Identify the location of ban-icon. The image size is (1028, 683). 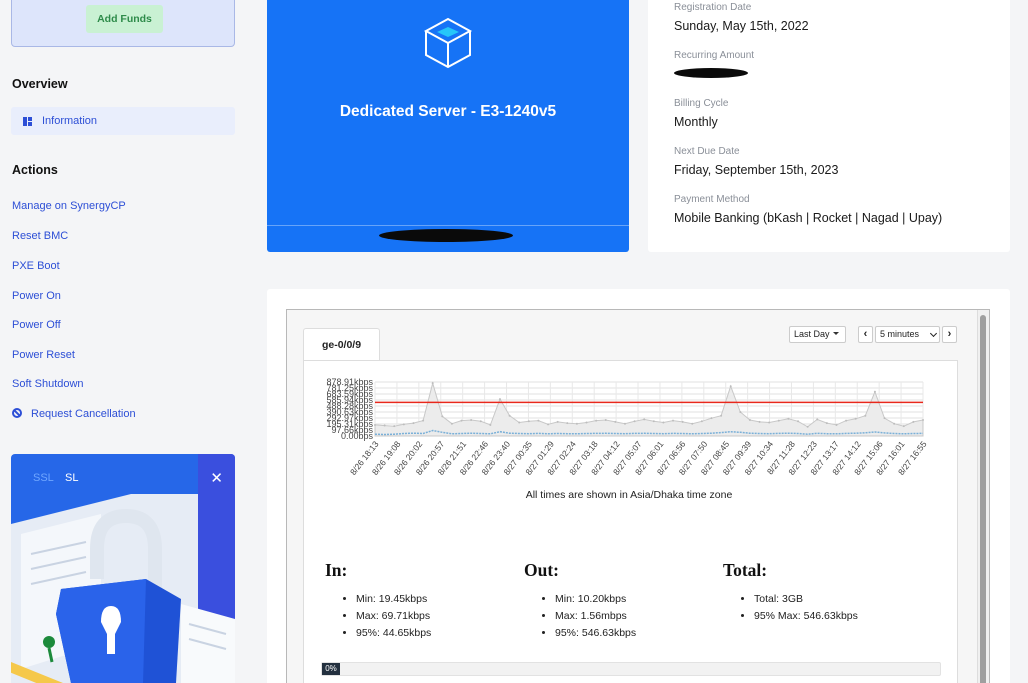
(17, 413).